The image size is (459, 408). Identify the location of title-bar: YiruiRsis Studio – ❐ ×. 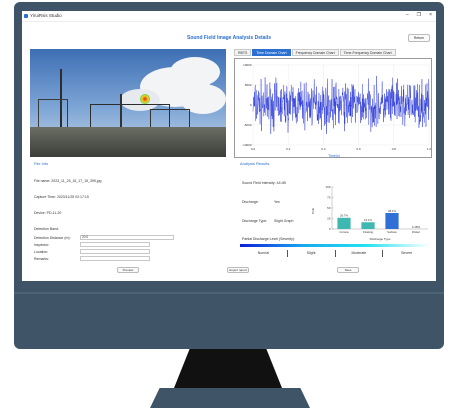
(229, 16).